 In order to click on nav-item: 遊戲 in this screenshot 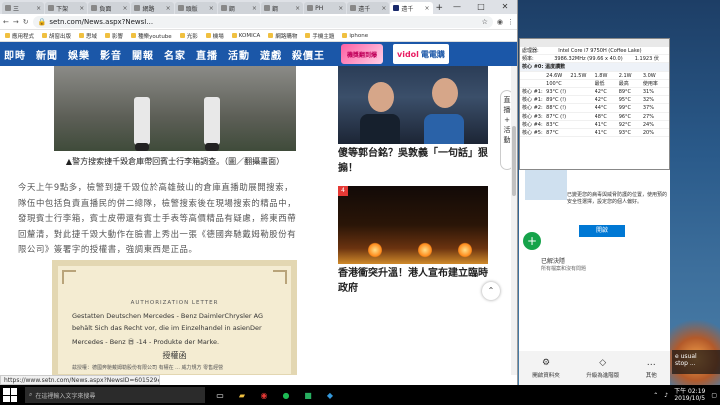, I will do `click(271, 54)`.